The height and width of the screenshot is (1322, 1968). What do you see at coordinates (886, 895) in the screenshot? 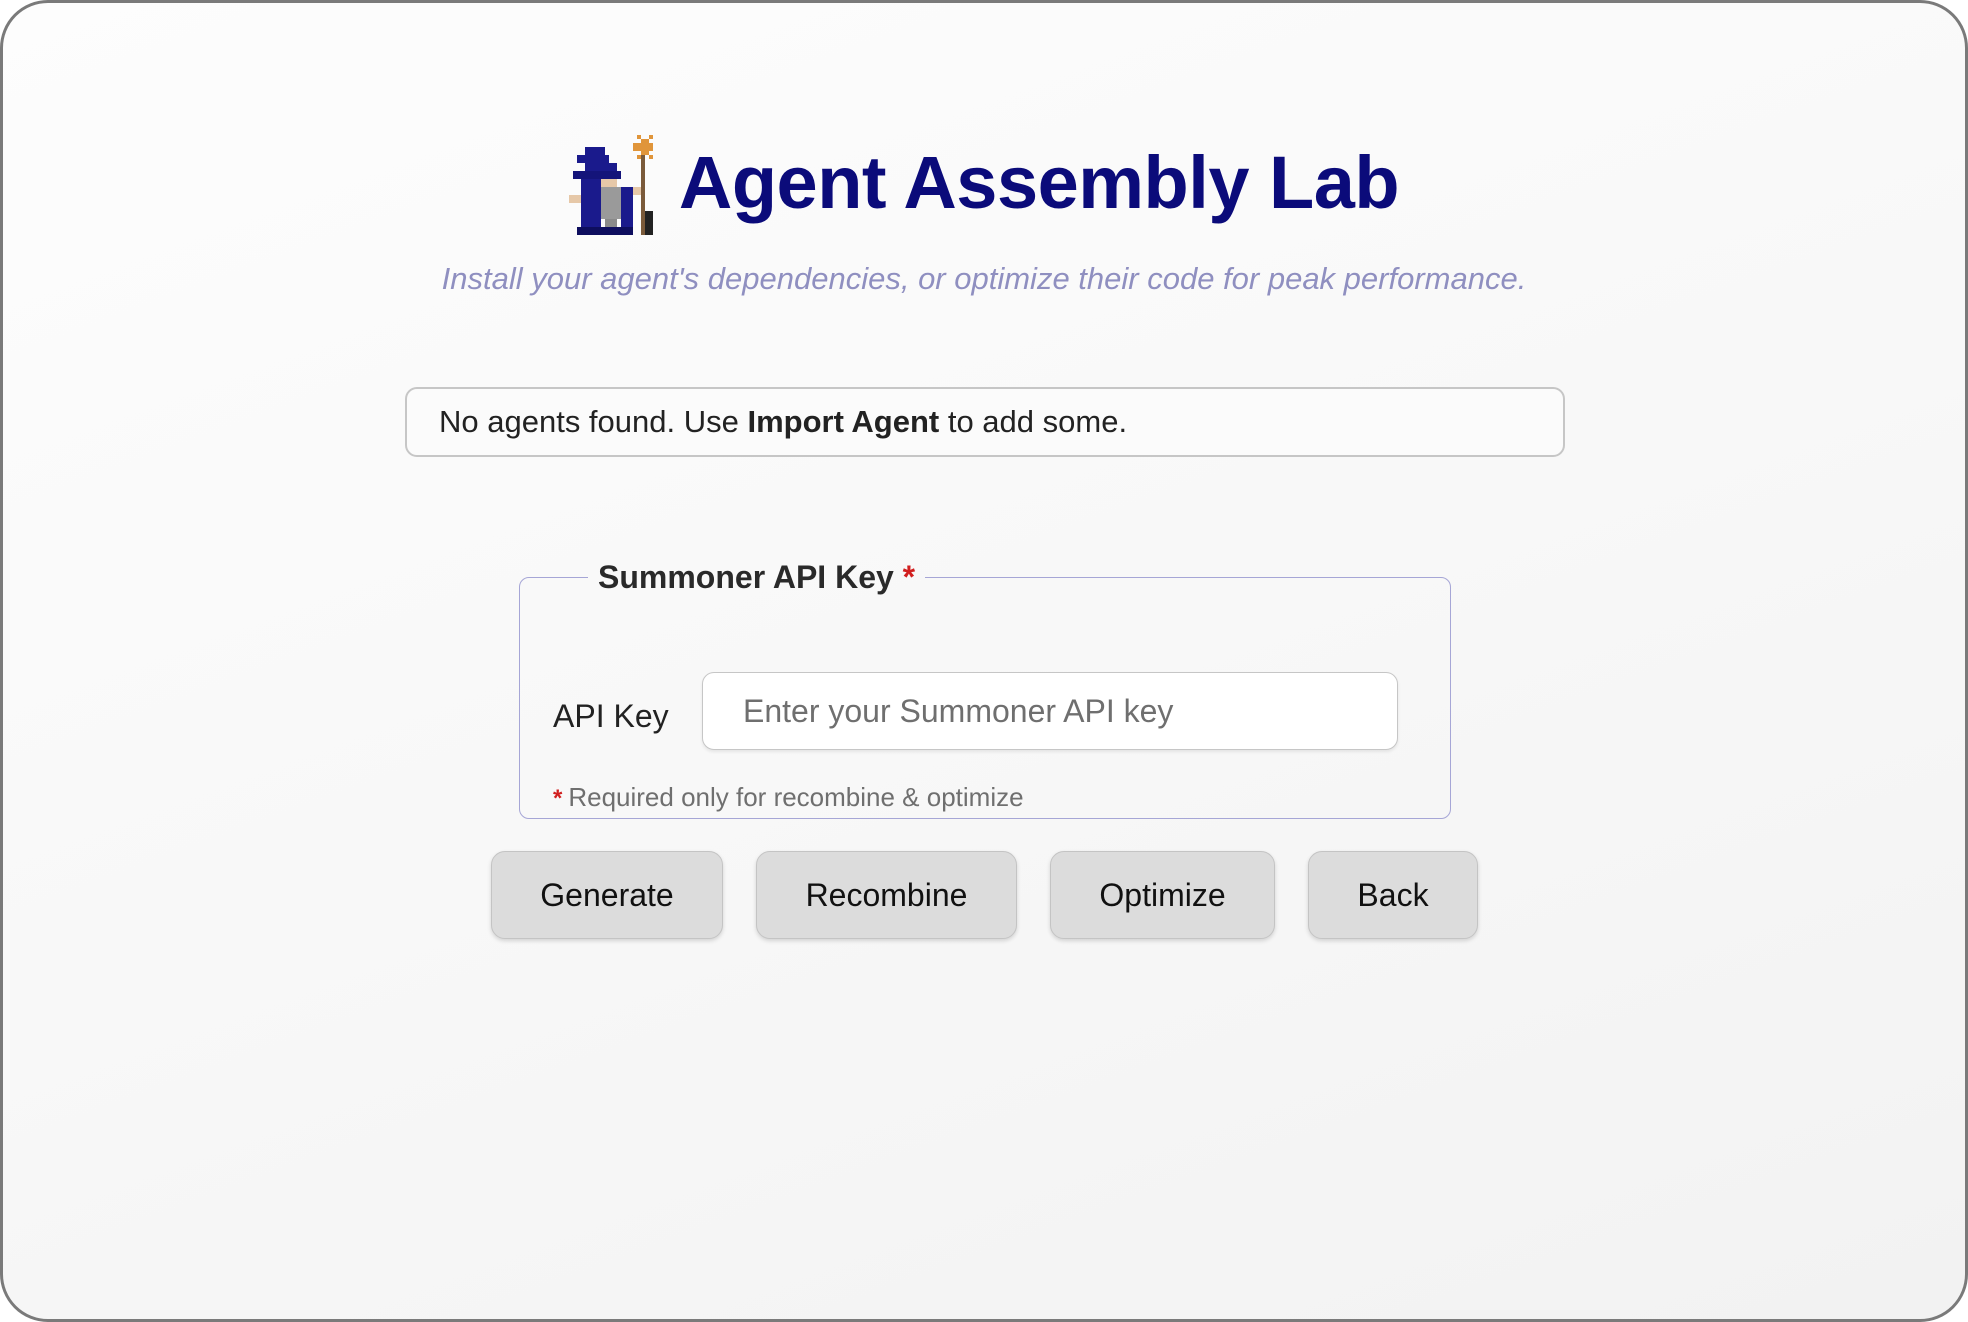
I see `recombine-button: Recombine` at bounding box center [886, 895].